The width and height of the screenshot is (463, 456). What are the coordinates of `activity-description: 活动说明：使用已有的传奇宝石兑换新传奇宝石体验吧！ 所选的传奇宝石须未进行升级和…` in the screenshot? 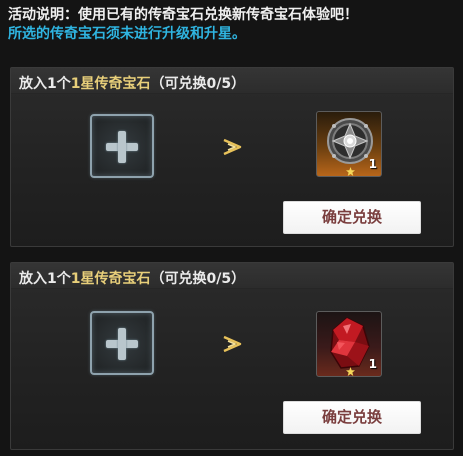 It's located at (233, 25).